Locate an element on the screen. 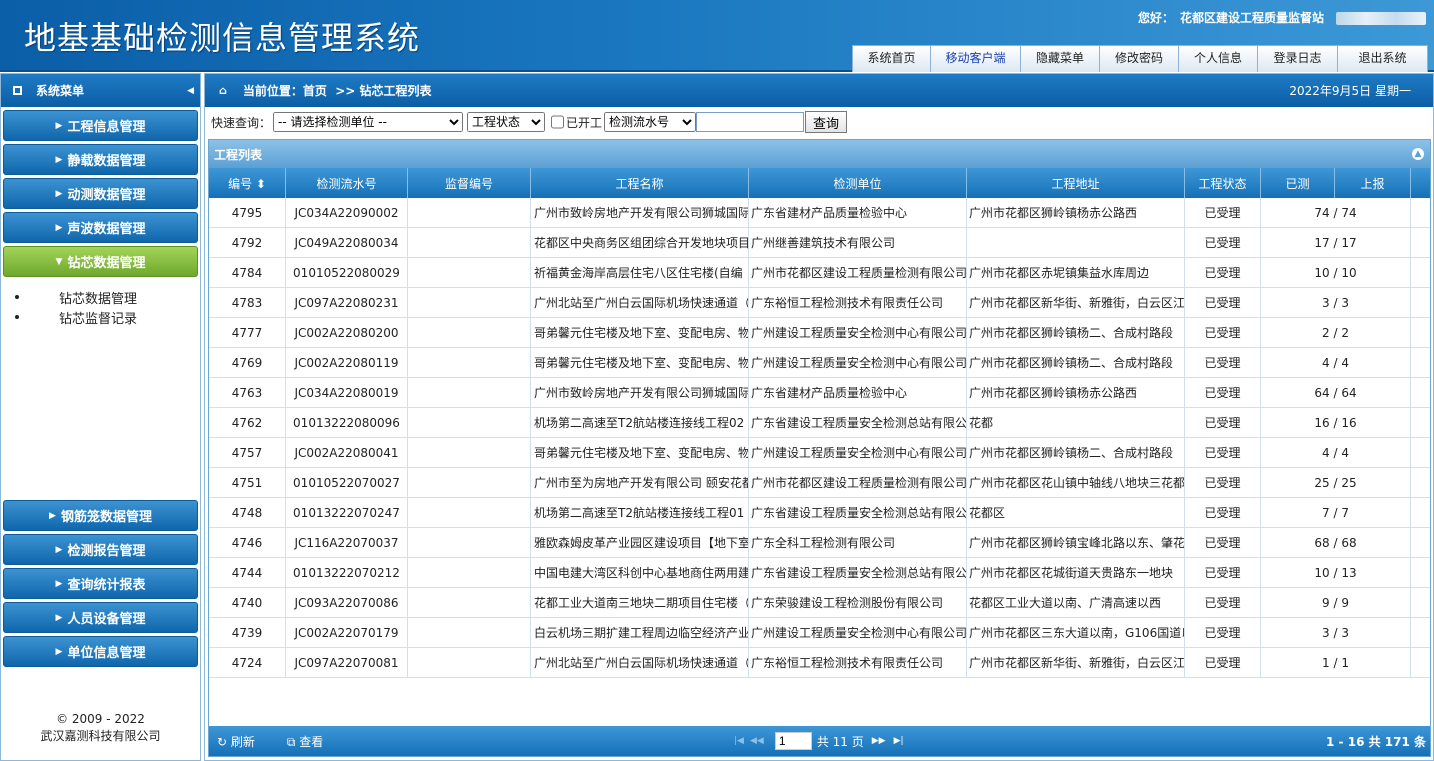 The height and width of the screenshot is (761, 1434). quick-query-bar: 快速查询： -- 请选择检测单位 -- 工程状态 已开工 检测流水号 查询 is located at coordinates (819, 122).